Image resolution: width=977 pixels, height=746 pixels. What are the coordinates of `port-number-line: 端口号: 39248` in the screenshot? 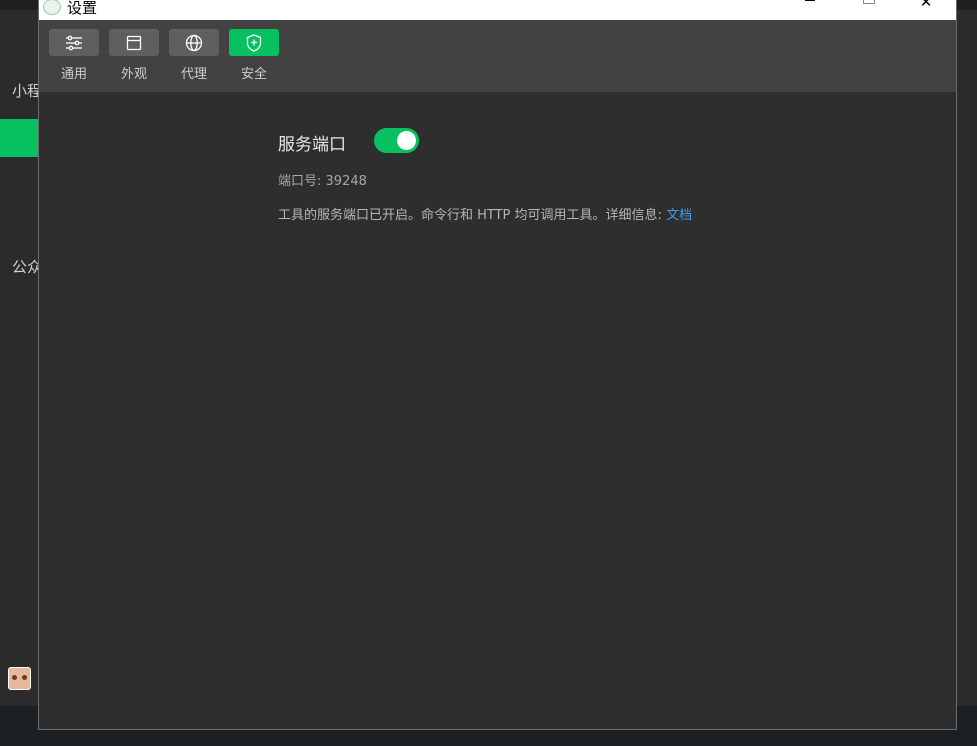 It's located at (322, 179).